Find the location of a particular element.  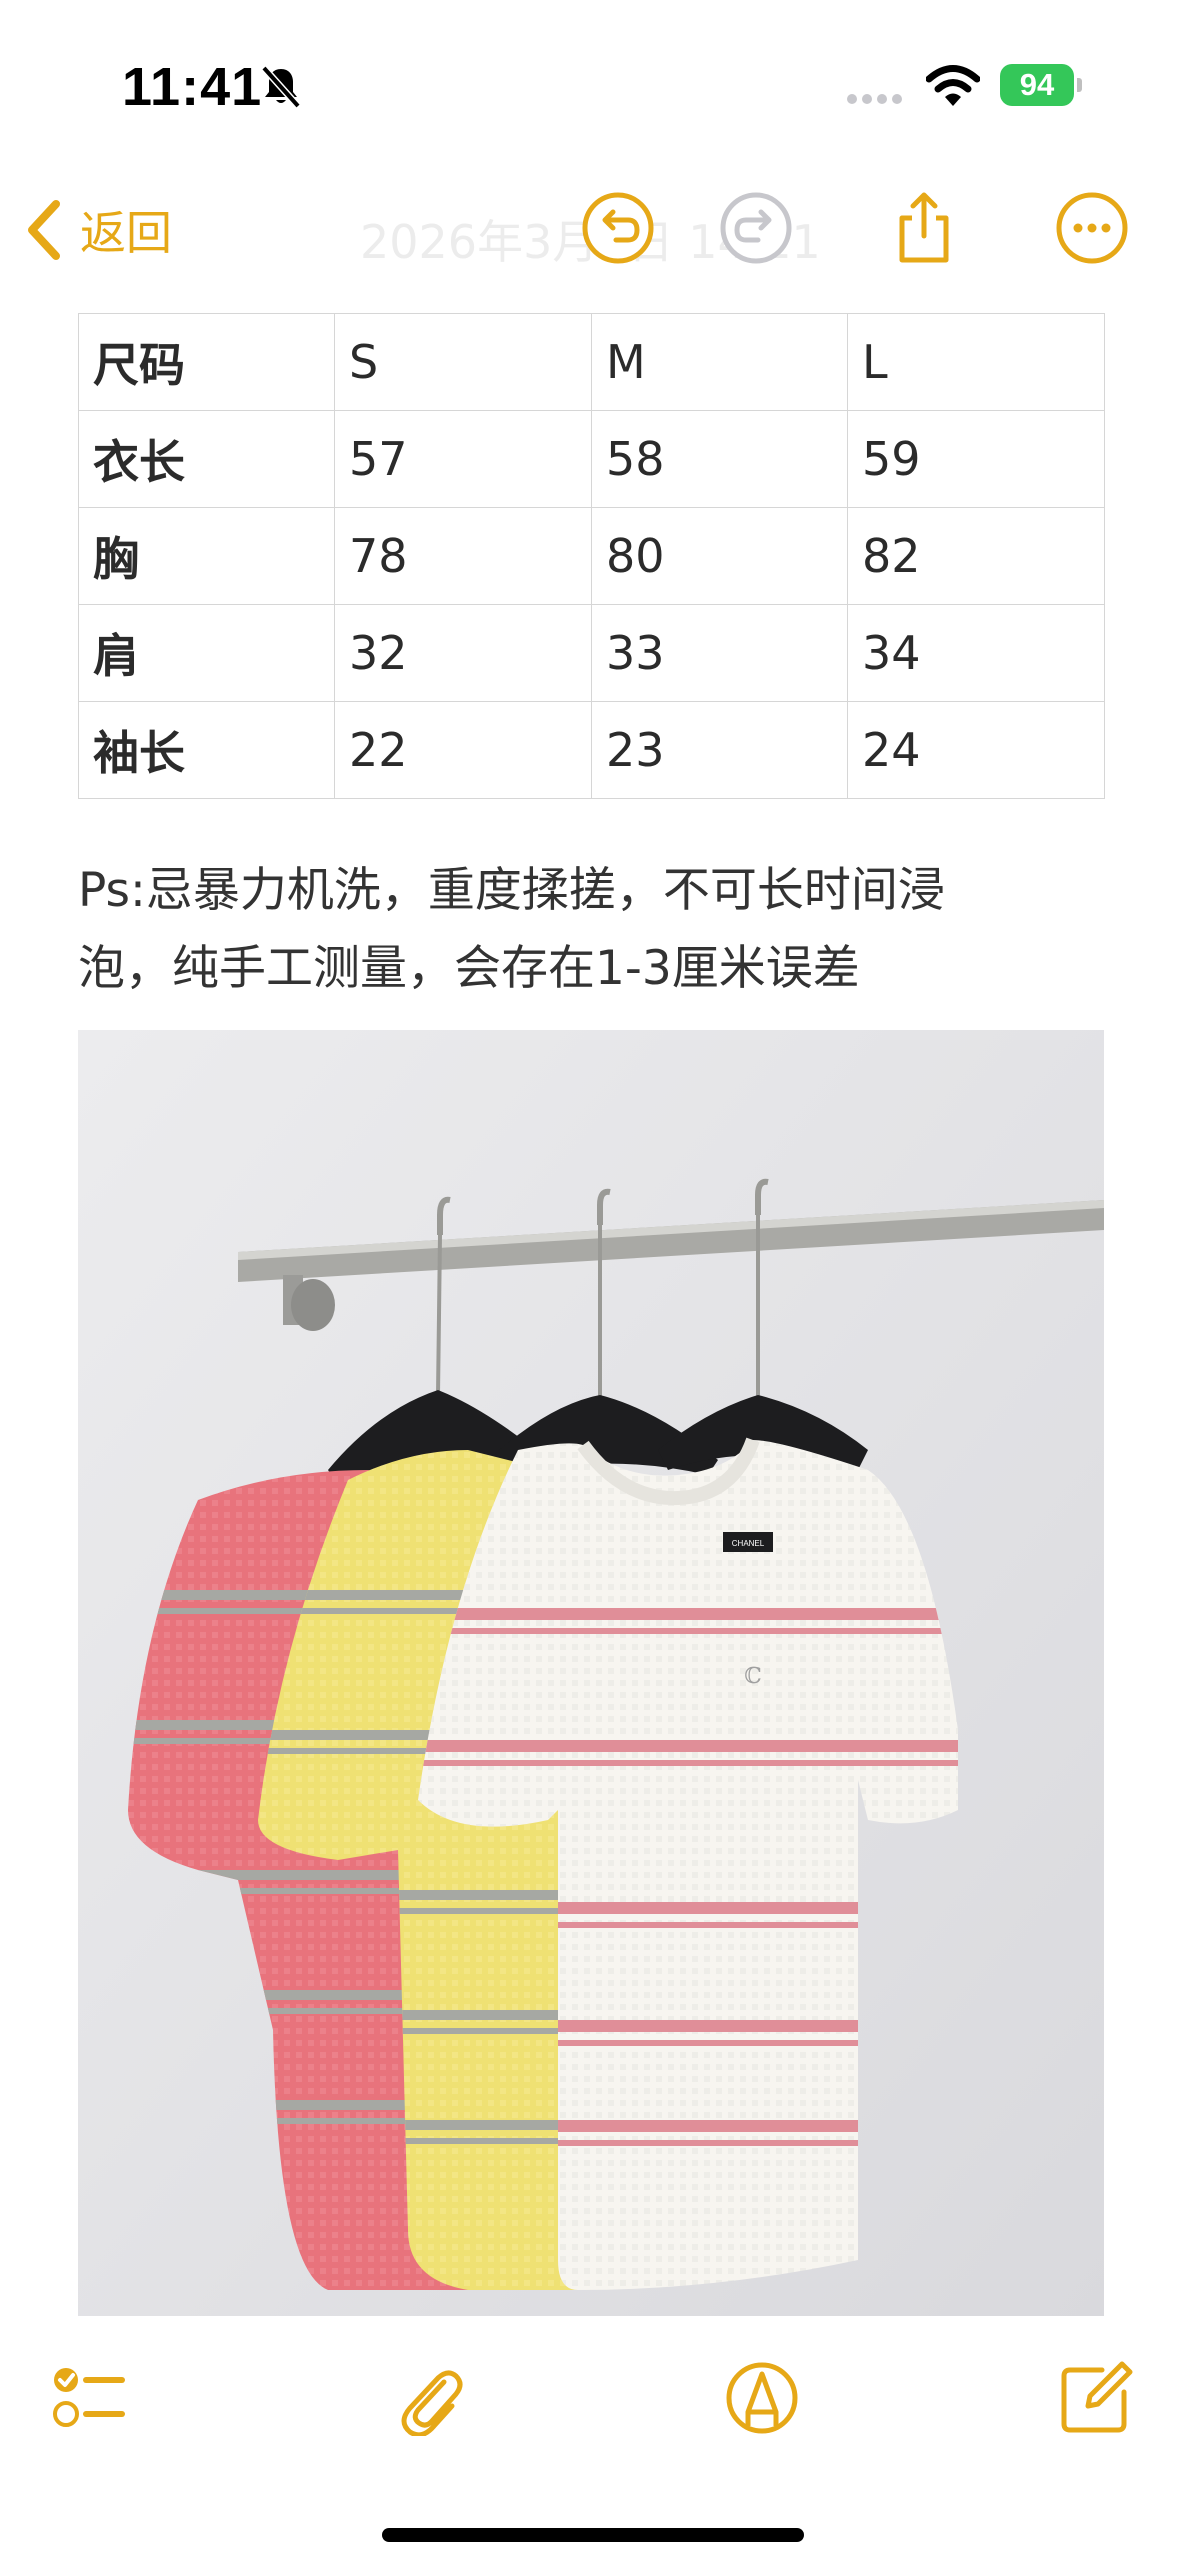

table-row: 袖长 22 23 24 is located at coordinates (591, 750).